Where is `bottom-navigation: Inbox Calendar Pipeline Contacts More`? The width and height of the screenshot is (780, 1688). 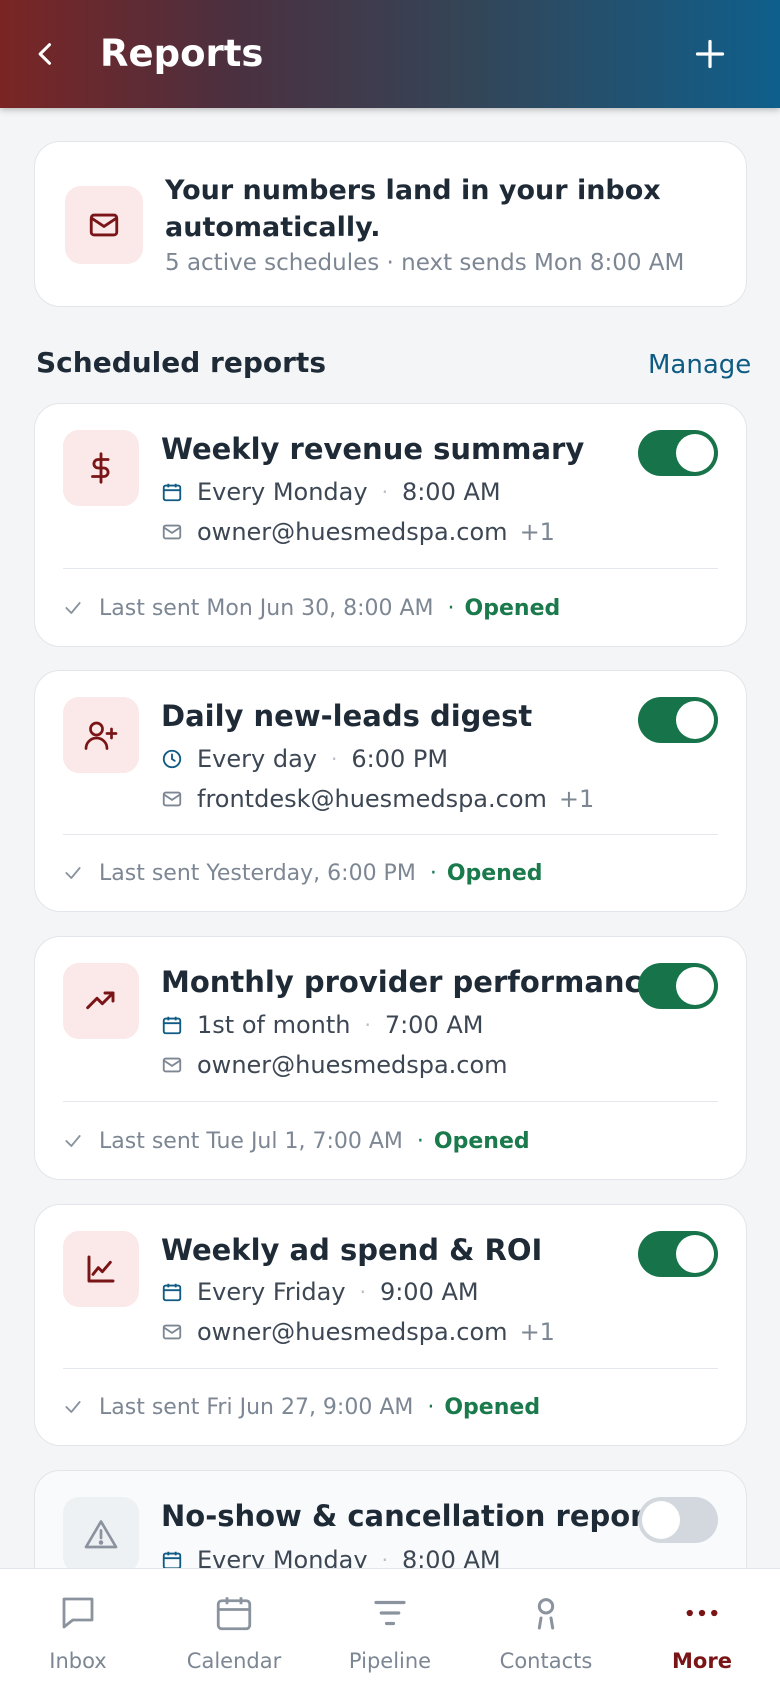 bottom-navigation: Inbox Calendar Pipeline Contacts More is located at coordinates (390, 1628).